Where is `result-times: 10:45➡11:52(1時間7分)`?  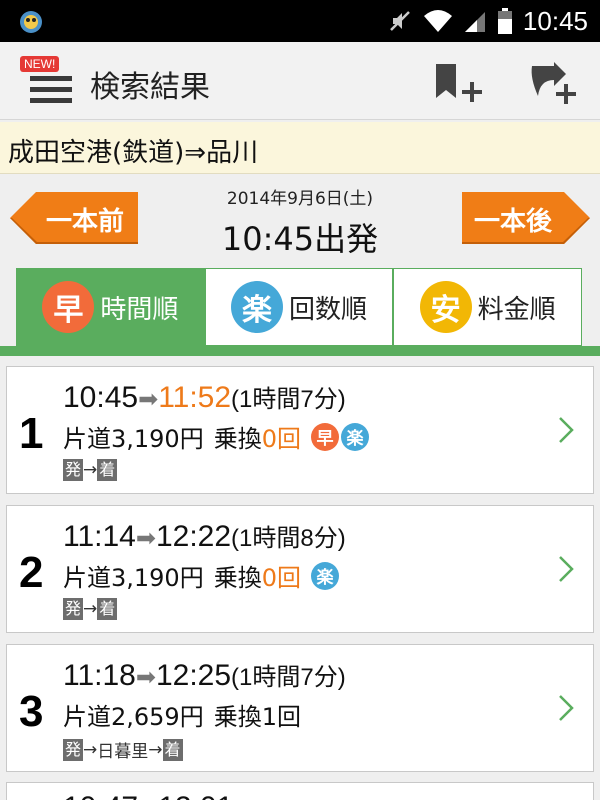
result-times: 10:45➡11:52(1時間7分) is located at coordinates (204, 397).